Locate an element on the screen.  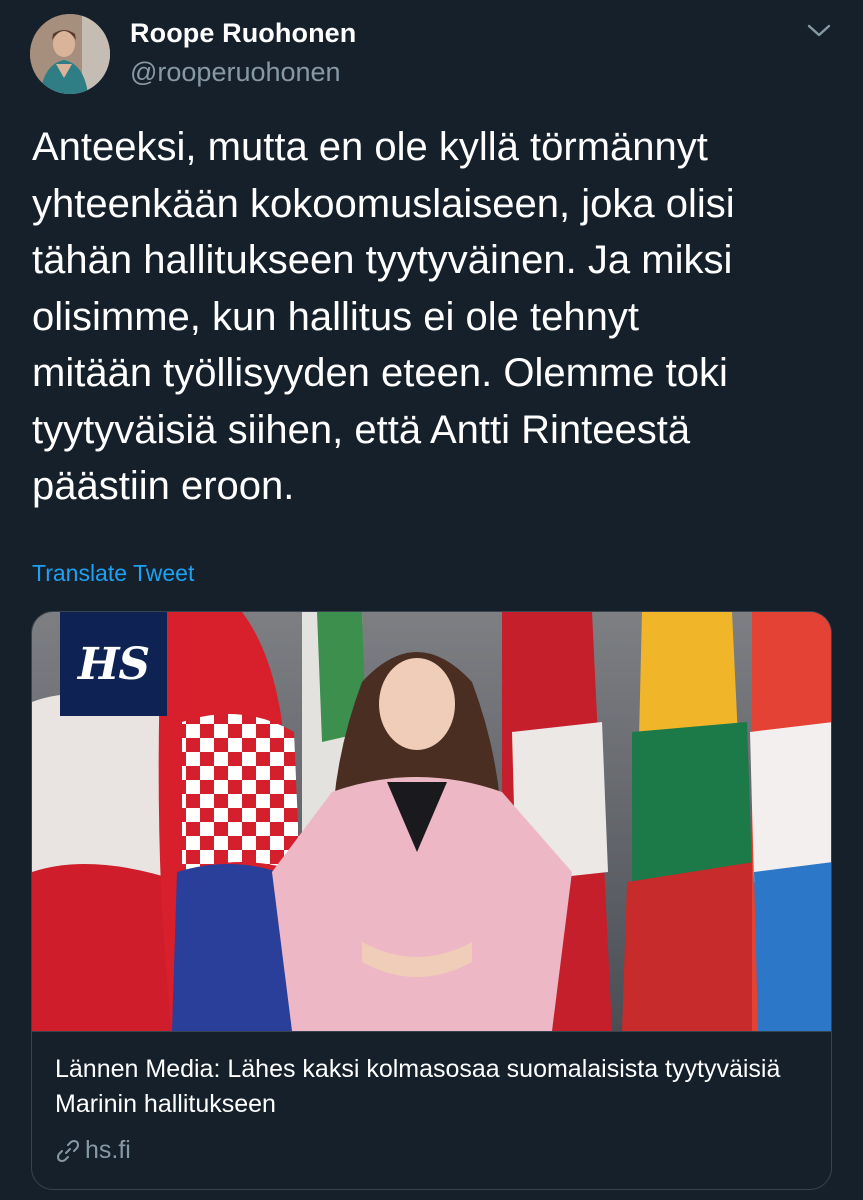
card-divider is located at coordinates (431, 1031).